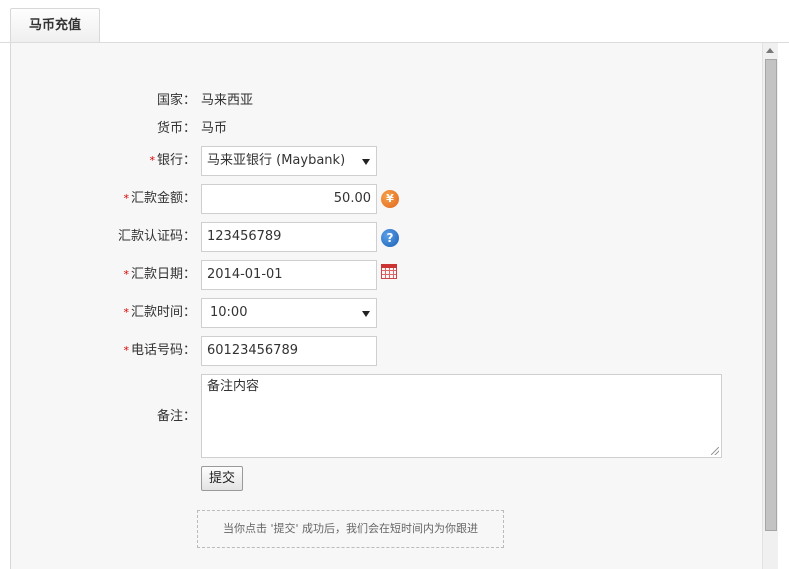  What do you see at coordinates (289, 313) in the screenshot?
I see `time-select: 10:00` at bounding box center [289, 313].